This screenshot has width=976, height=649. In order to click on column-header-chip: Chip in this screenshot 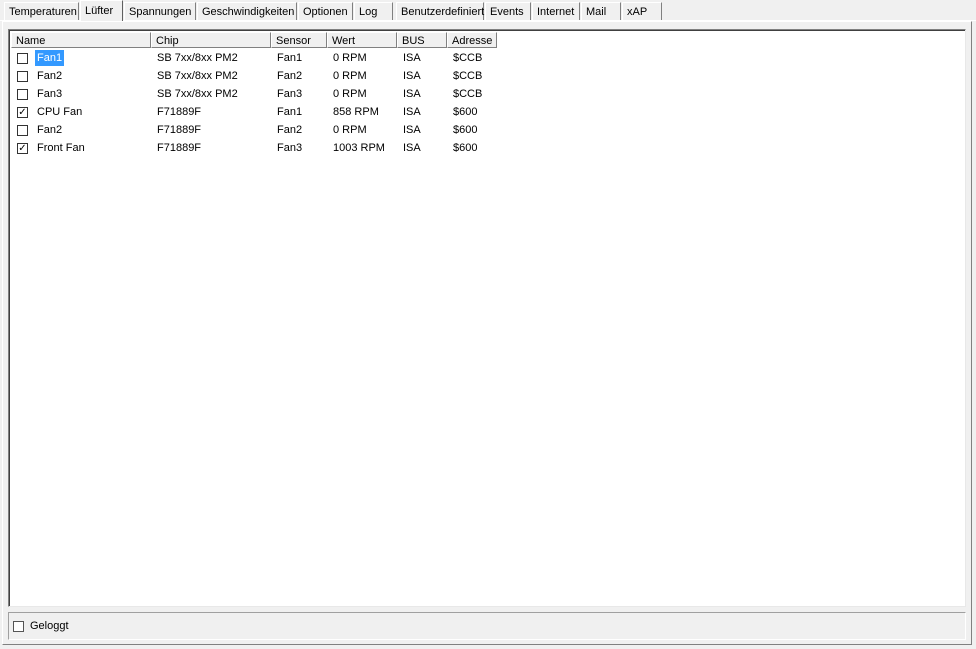, I will do `click(211, 40)`.